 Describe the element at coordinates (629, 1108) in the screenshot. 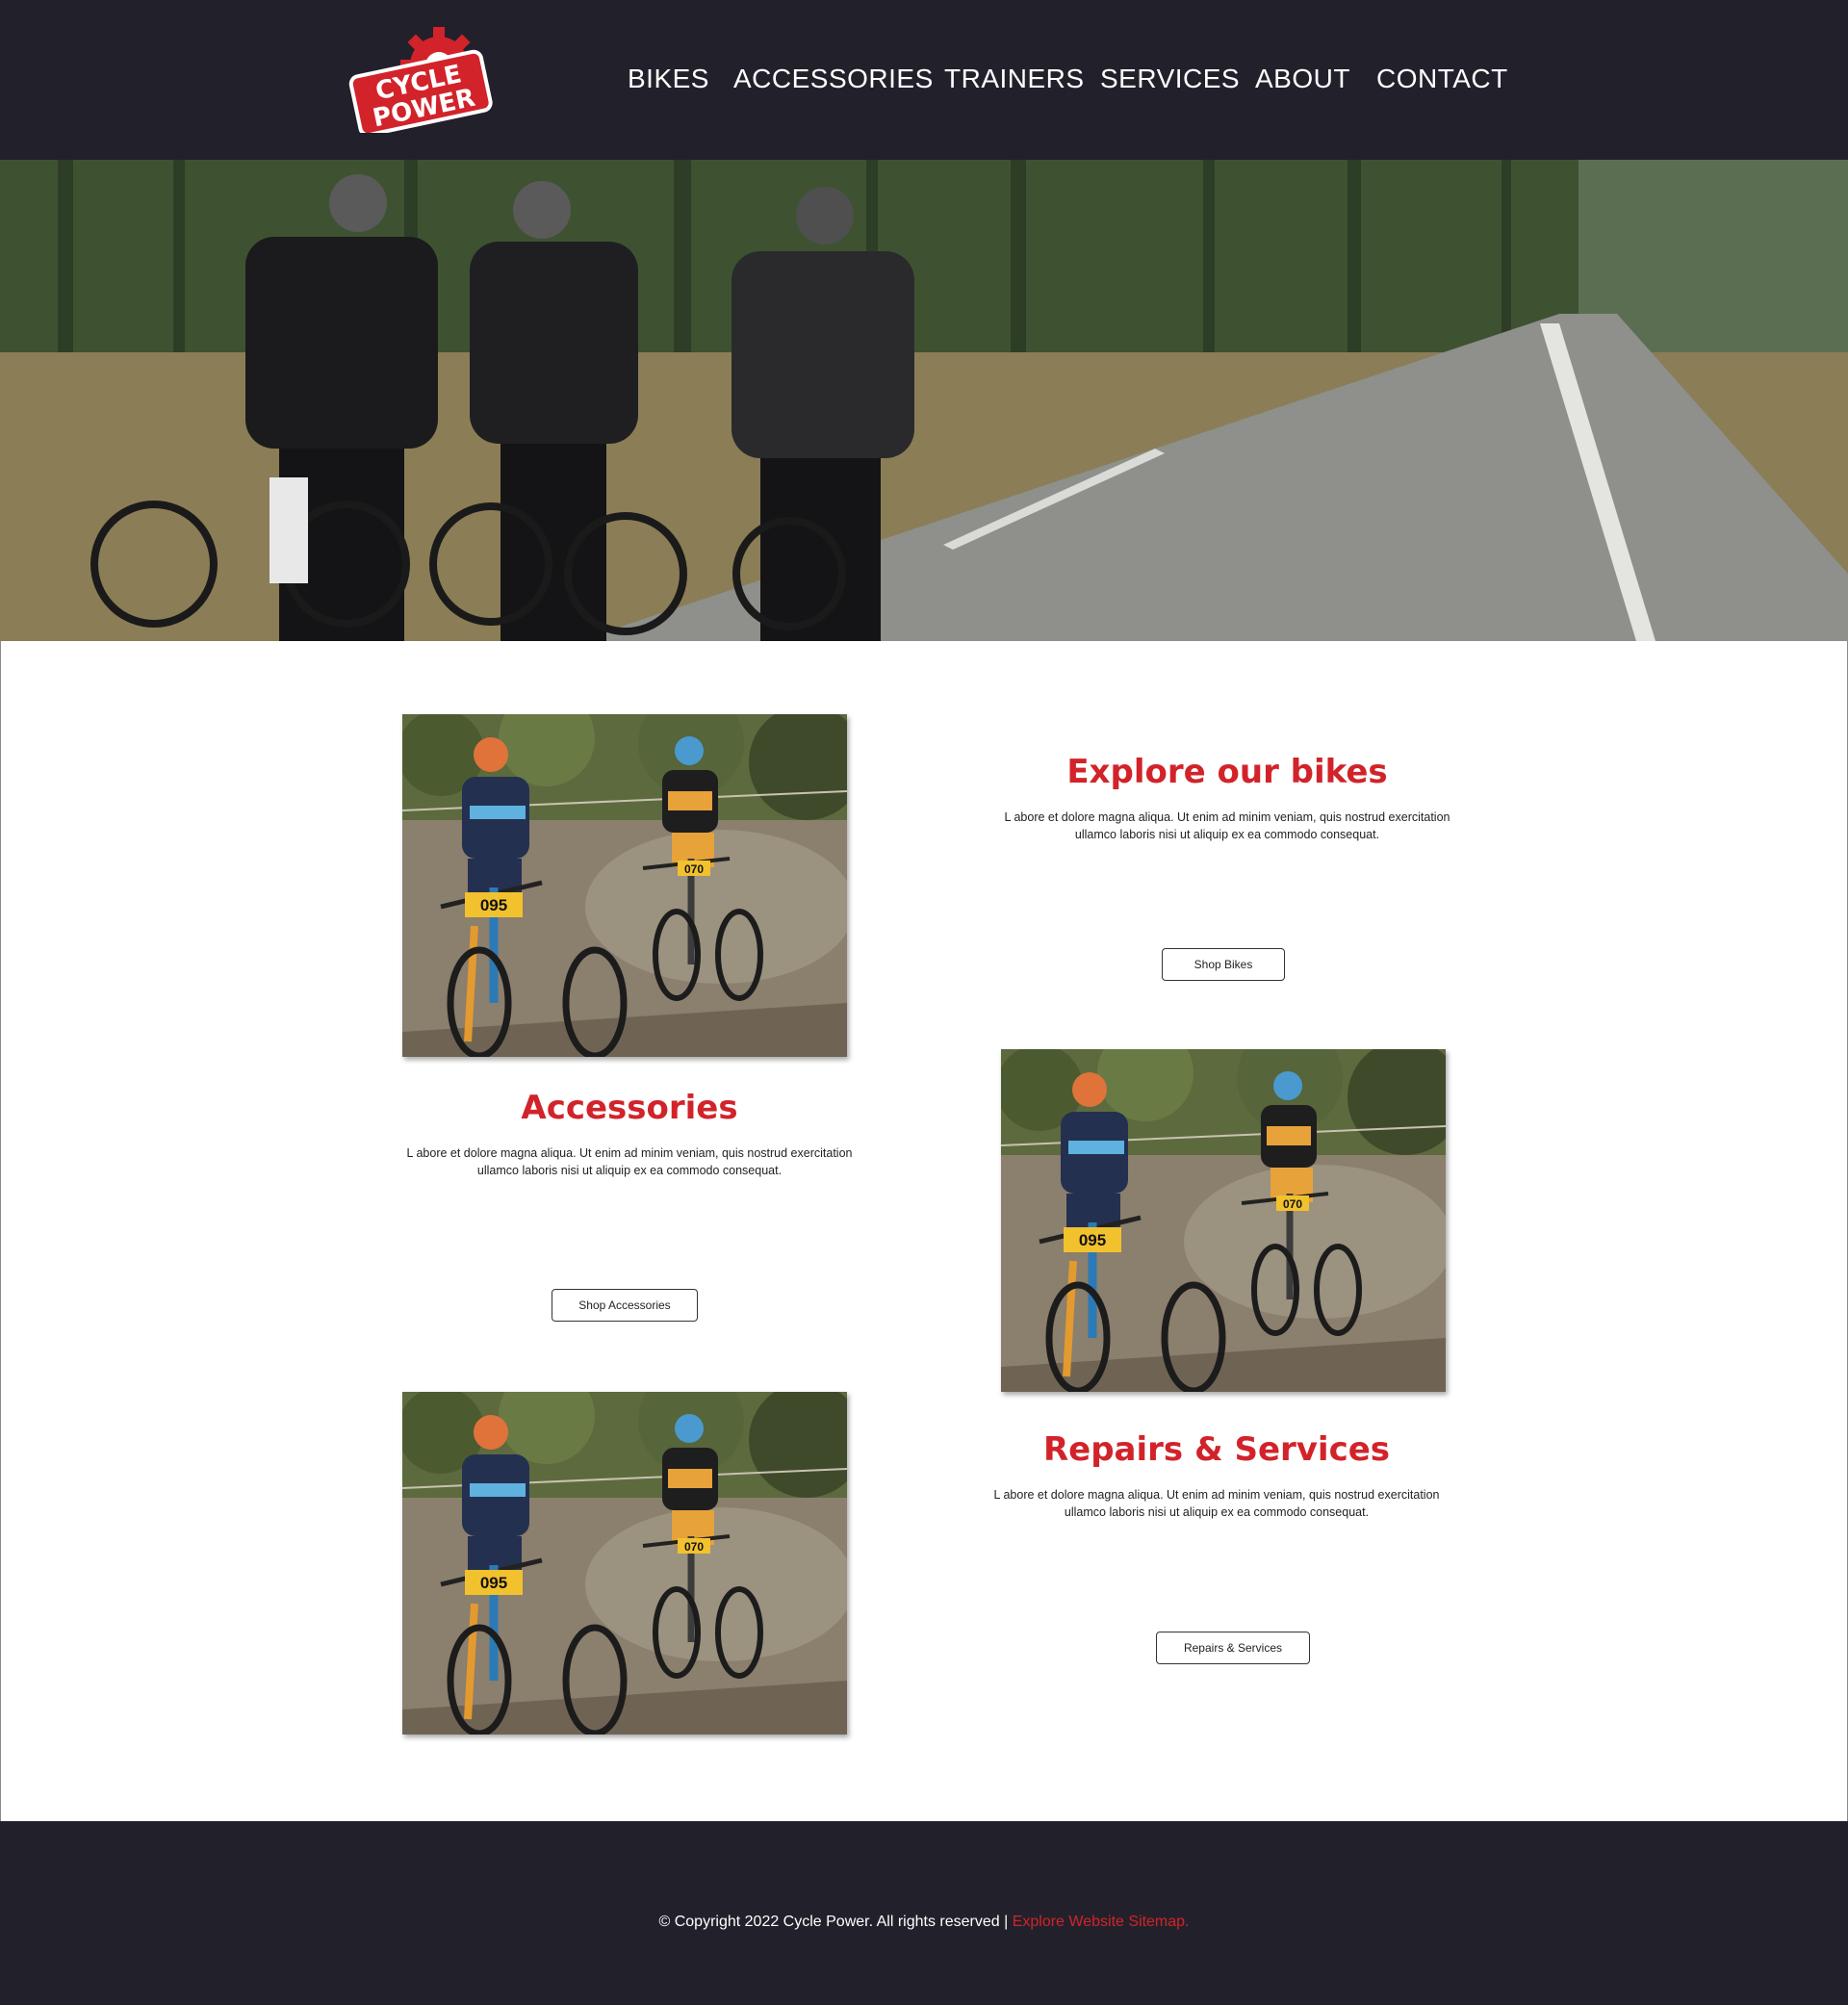

I see `accessories-heading: Accessories` at that location.